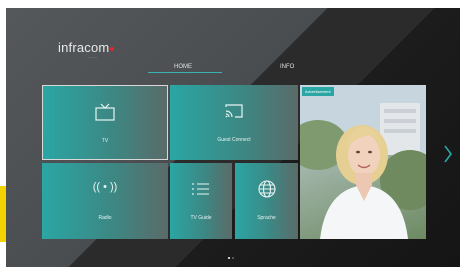 Image resolution: width=466 pixels, height=267 pixels. Describe the element at coordinates (448, 156) in the screenshot. I see `chevron-right-icon` at that location.